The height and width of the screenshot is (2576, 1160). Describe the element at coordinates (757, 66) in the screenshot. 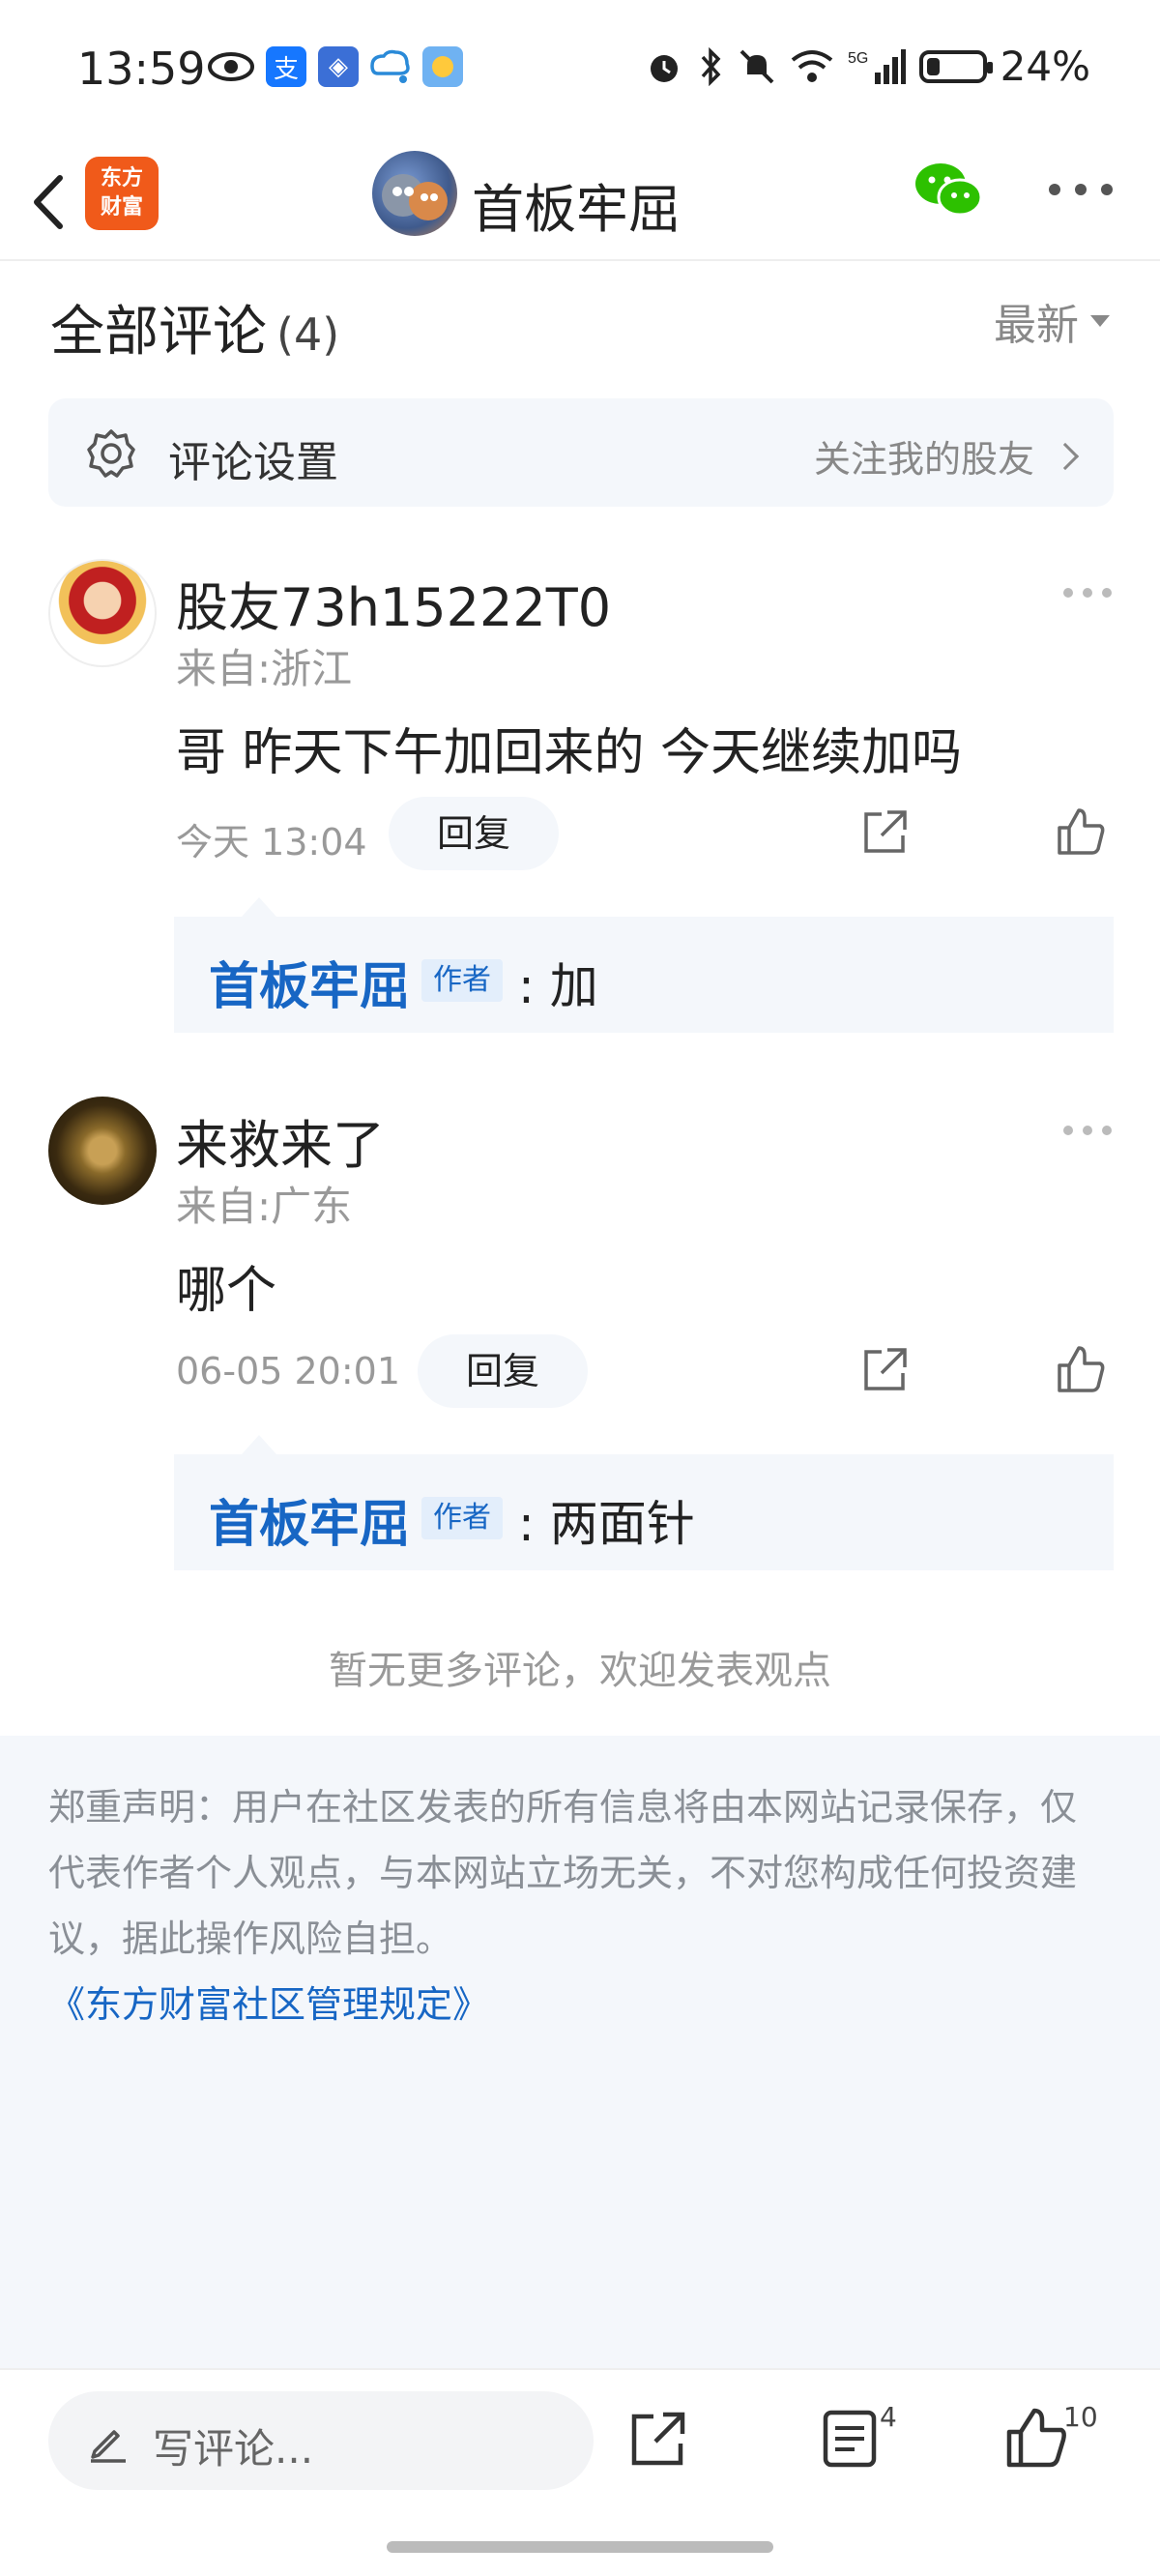

I see `mute-icon` at that location.